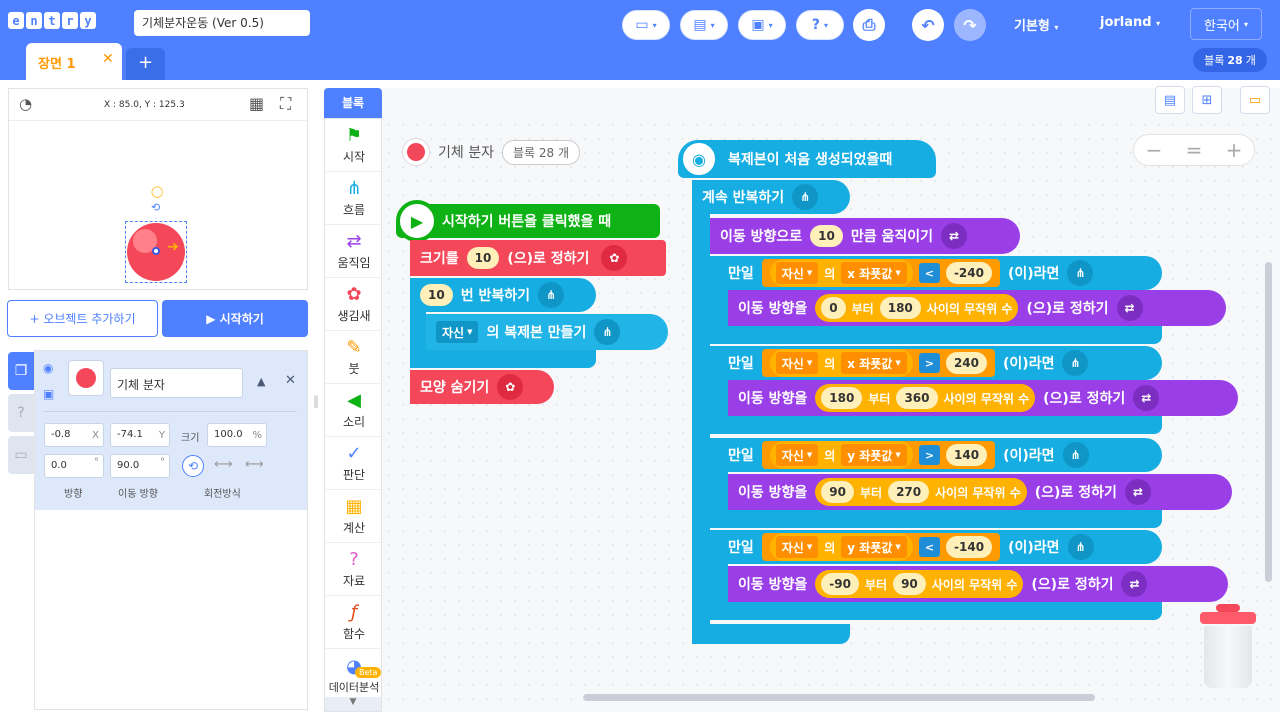 The image size is (1280, 720). I want to click on random-number-block: -90 부터 90 사이의 무작위 수, so click(919, 584).